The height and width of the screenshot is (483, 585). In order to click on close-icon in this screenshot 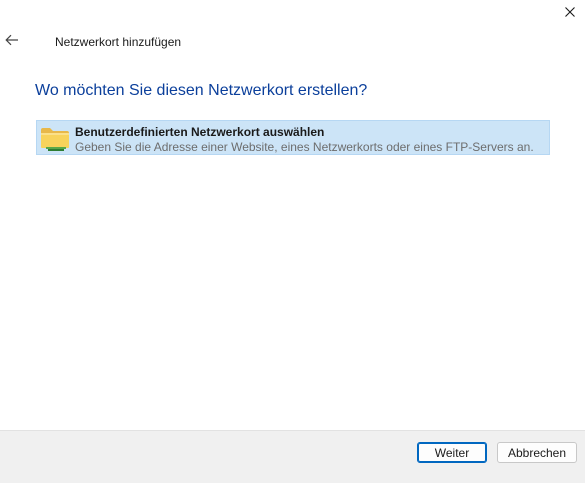, I will do `click(570, 12)`.